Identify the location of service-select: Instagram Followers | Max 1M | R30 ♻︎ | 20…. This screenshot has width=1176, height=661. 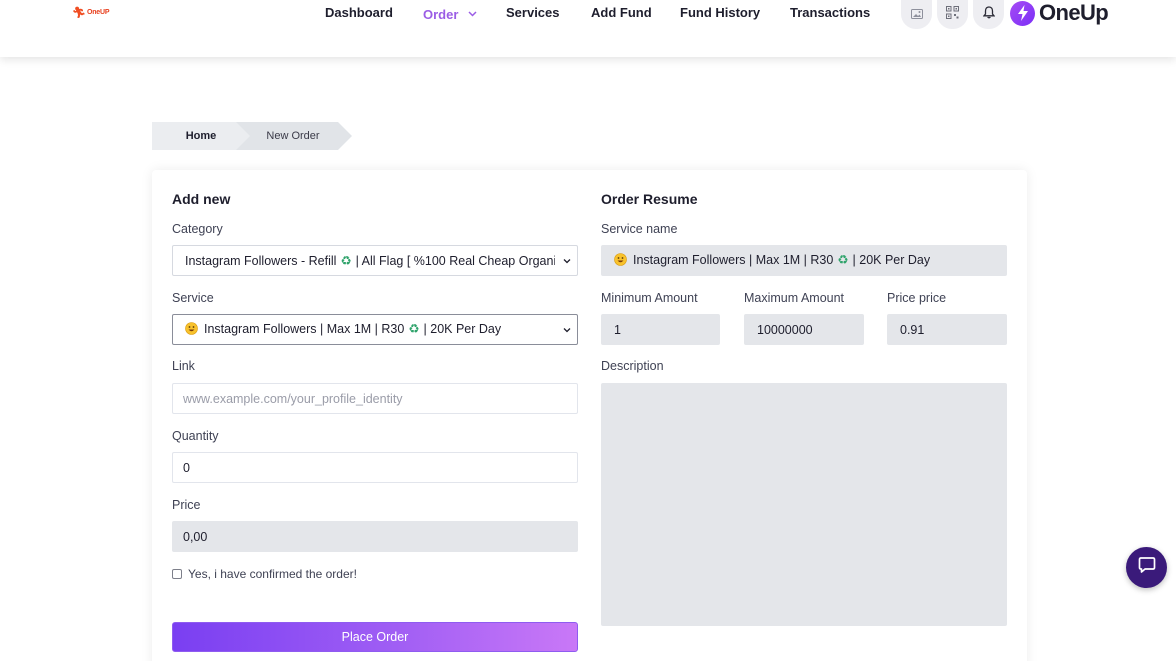
(375, 329).